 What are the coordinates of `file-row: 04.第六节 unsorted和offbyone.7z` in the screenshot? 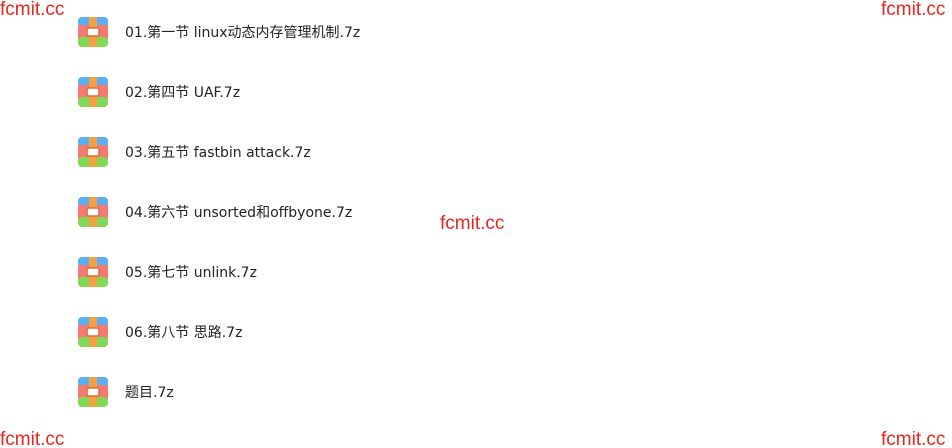 It's located at (428, 227).